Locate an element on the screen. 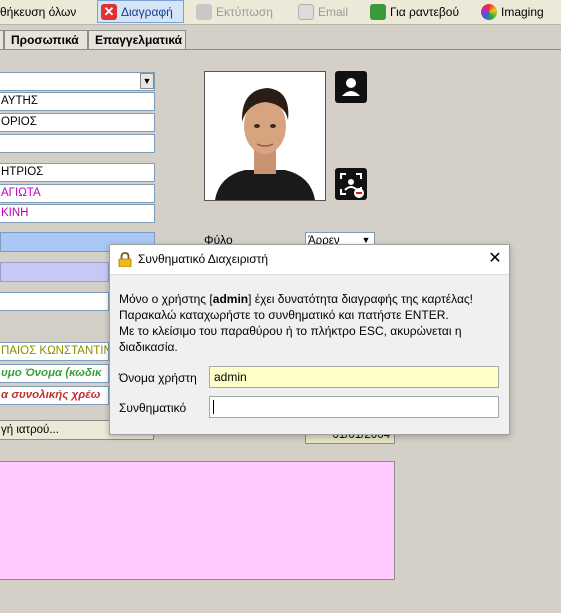  mother-field: ΑΓΙΩΤΑ is located at coordinates (77, 193).